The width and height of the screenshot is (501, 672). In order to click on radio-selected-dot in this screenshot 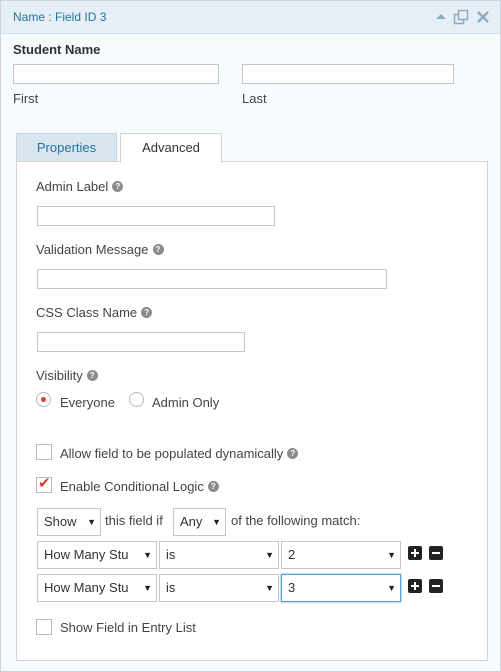, I will do `click(43, 399)`.